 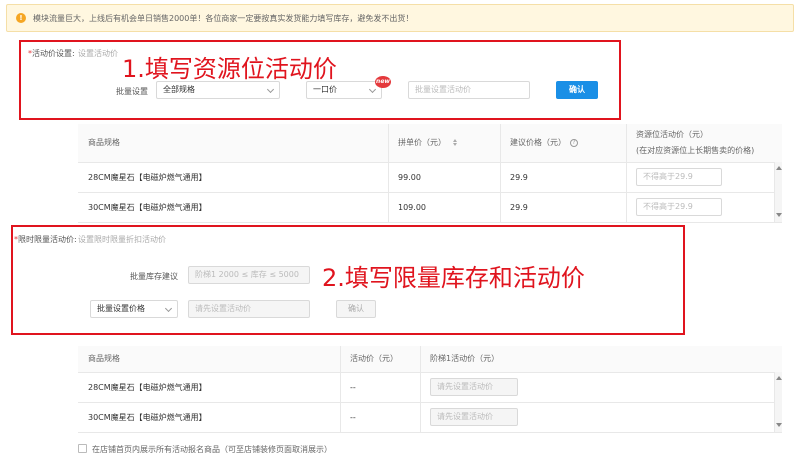 I want to click on info-icon: !, so click(x=21, y=18).